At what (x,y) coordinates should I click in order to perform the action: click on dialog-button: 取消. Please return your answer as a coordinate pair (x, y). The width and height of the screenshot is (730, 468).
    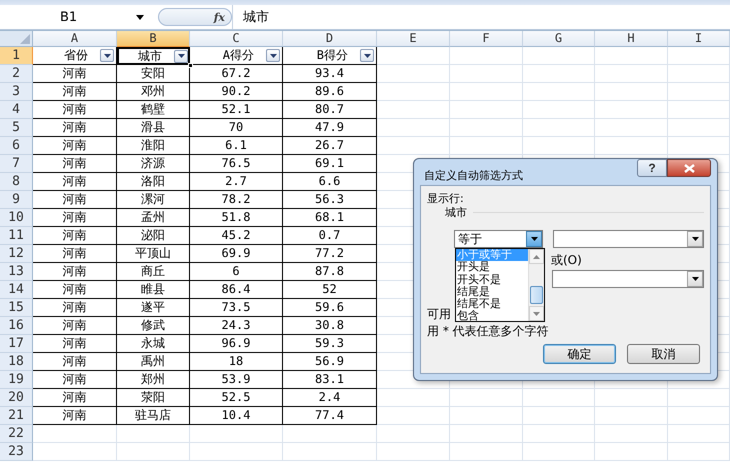
    Looking at the image, I should click on (663, 354).